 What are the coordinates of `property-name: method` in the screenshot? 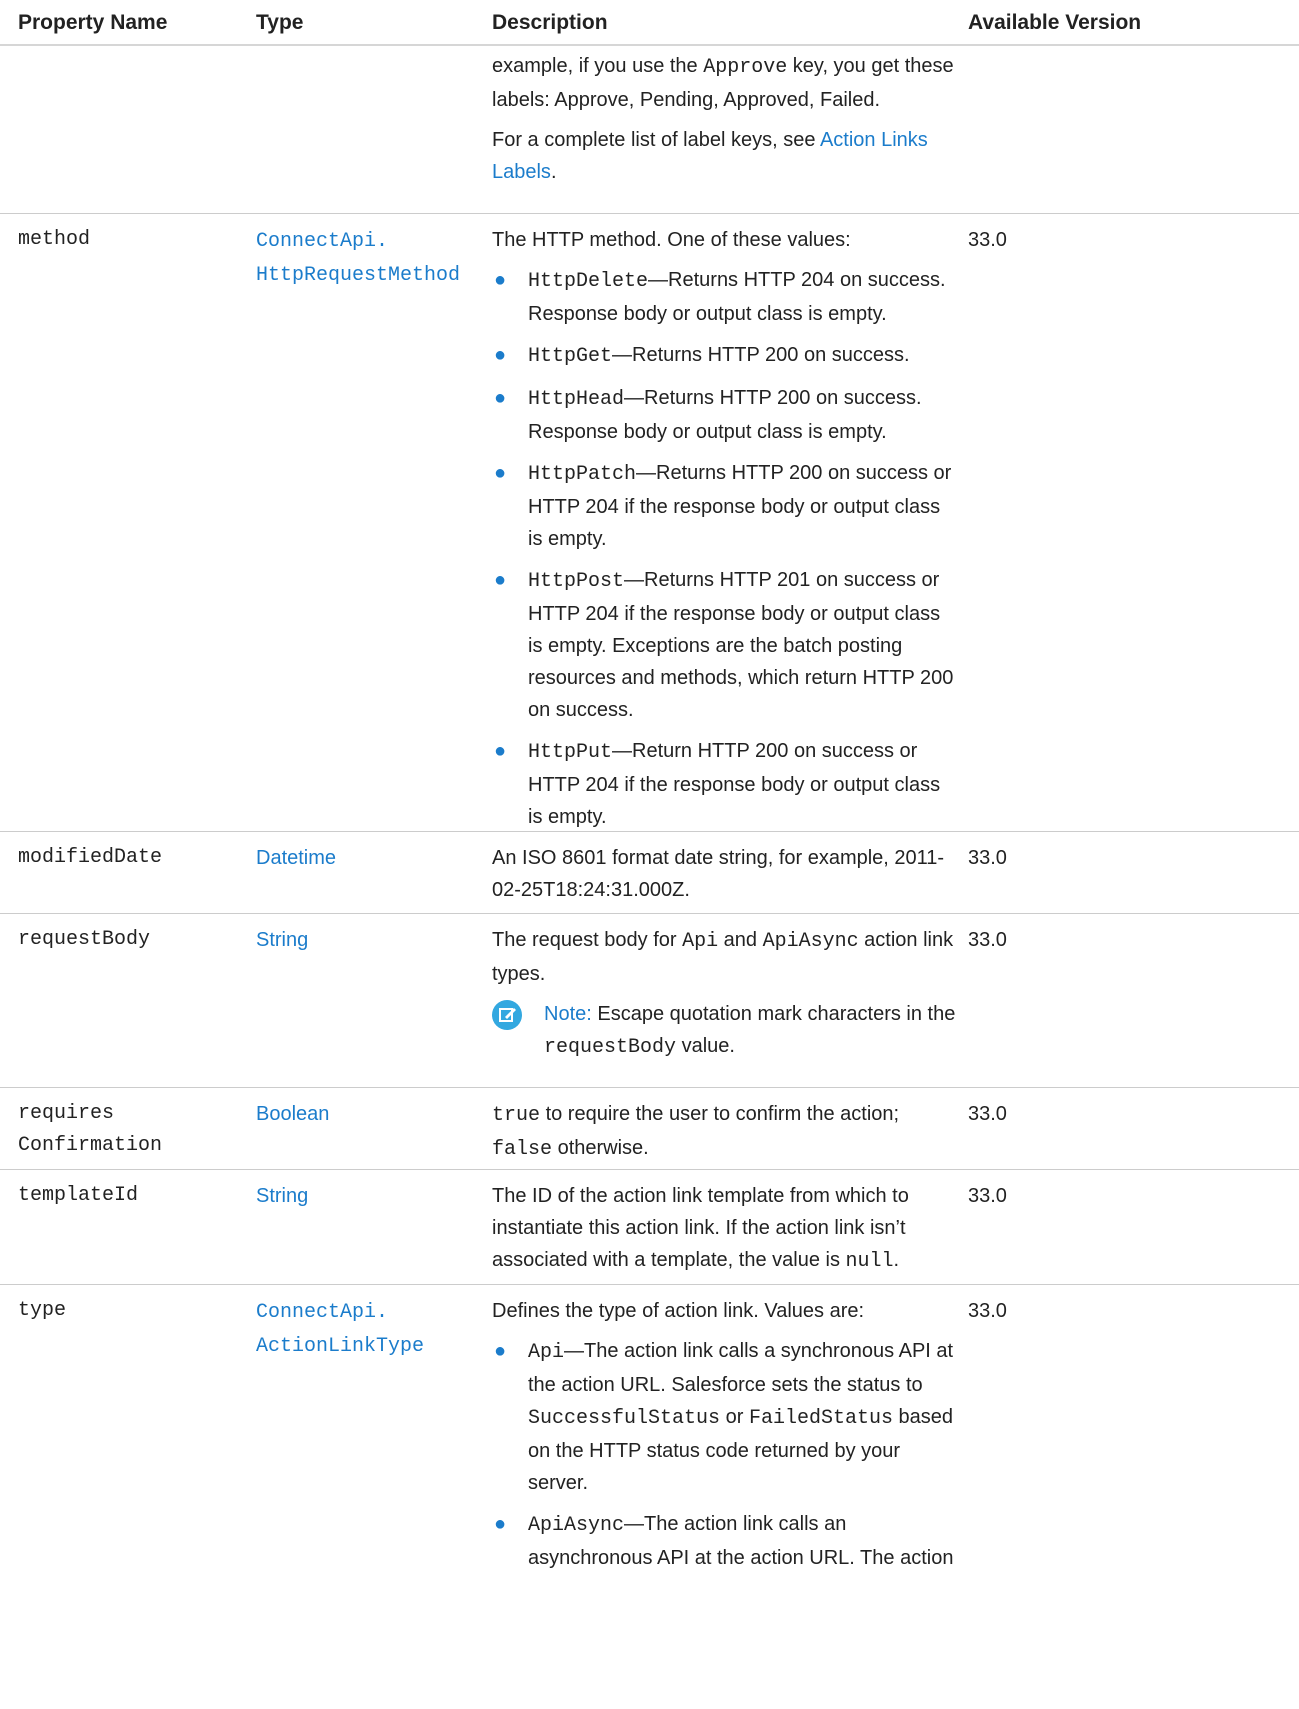 It's located at (54, 239).